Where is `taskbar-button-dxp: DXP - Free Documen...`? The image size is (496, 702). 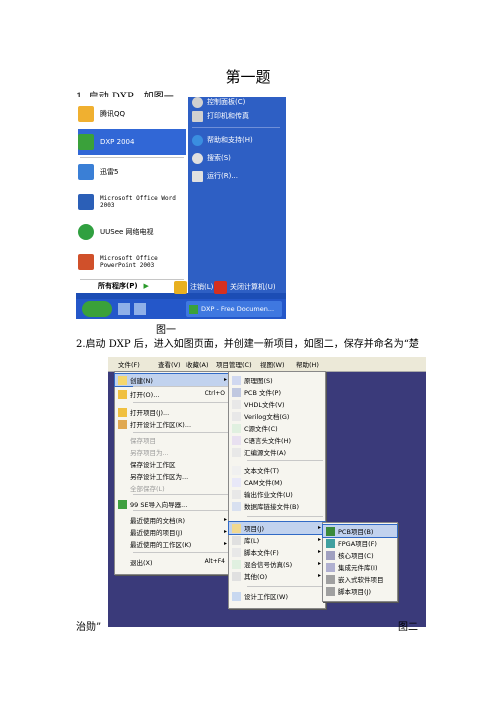
taskbar-button-dxp: DXP - Free Documen... is located at coordinates (234, 309).